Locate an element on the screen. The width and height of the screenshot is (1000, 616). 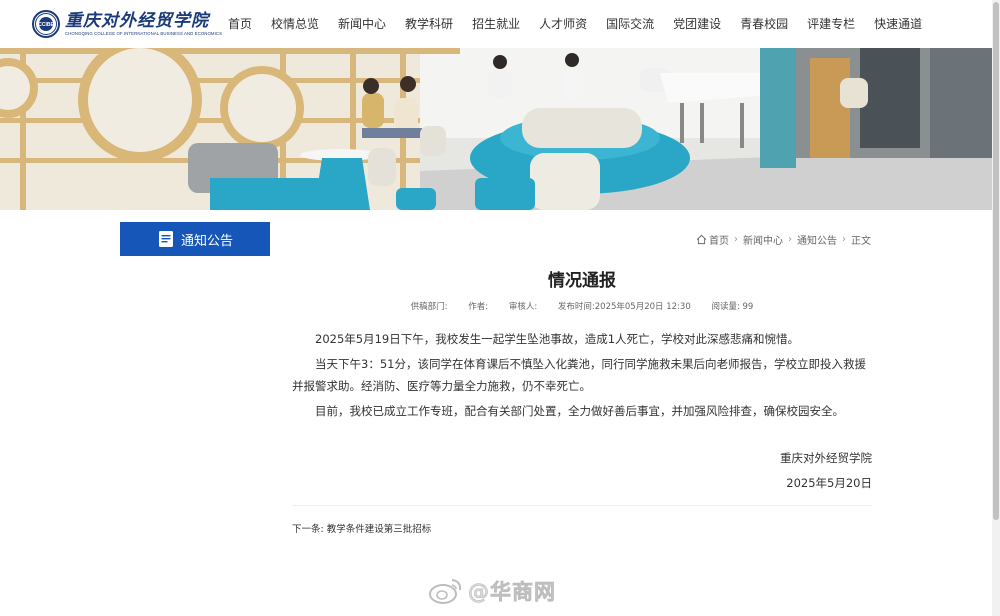
nav-item-admission: 招生就业 is located at coordinates (496, 24).